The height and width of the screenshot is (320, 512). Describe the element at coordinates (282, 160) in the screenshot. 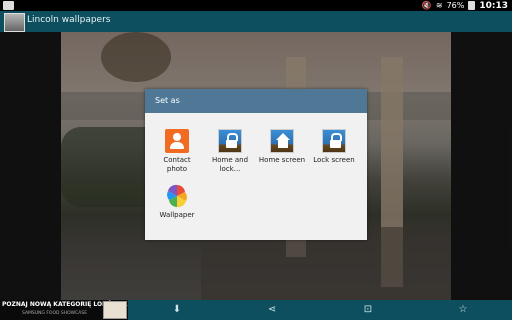

I see `option-label: Home screen` at that location.